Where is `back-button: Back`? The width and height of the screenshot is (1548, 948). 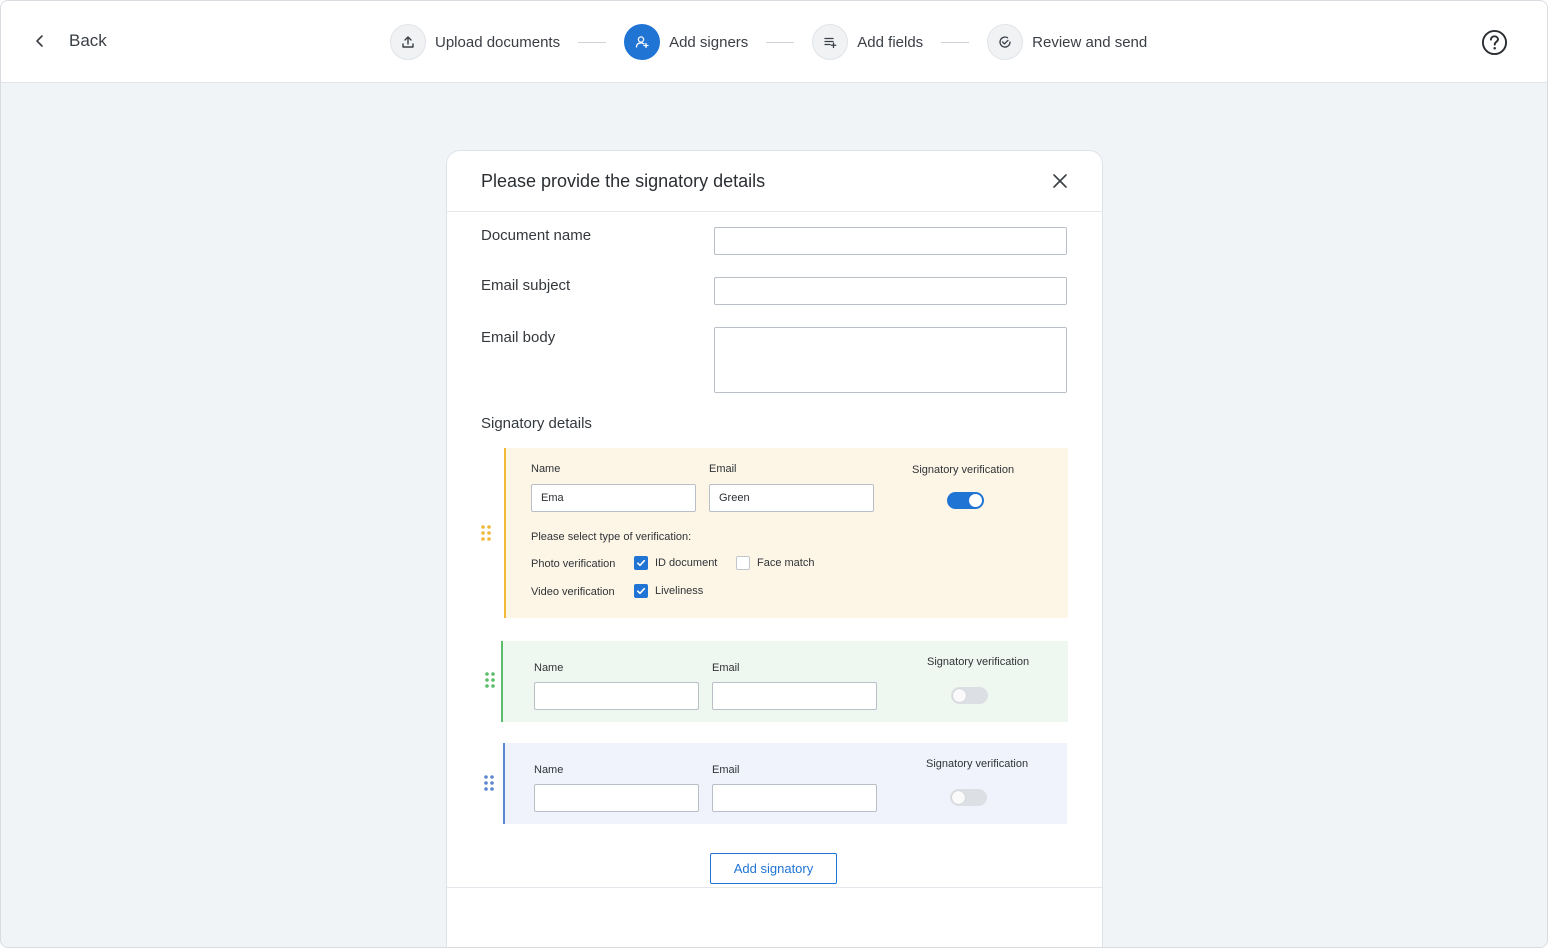 back-button: Back is located at coordinates (70, 41).